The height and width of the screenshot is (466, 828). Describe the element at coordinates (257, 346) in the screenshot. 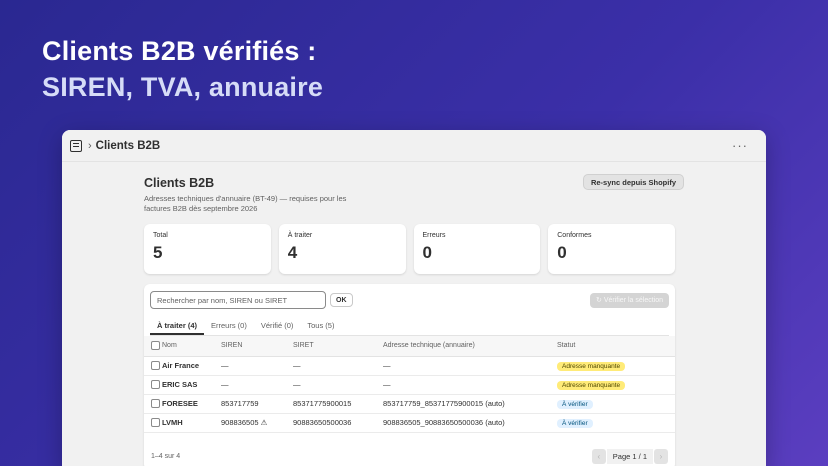

I see `column-header-siren: SIREN` at that location.